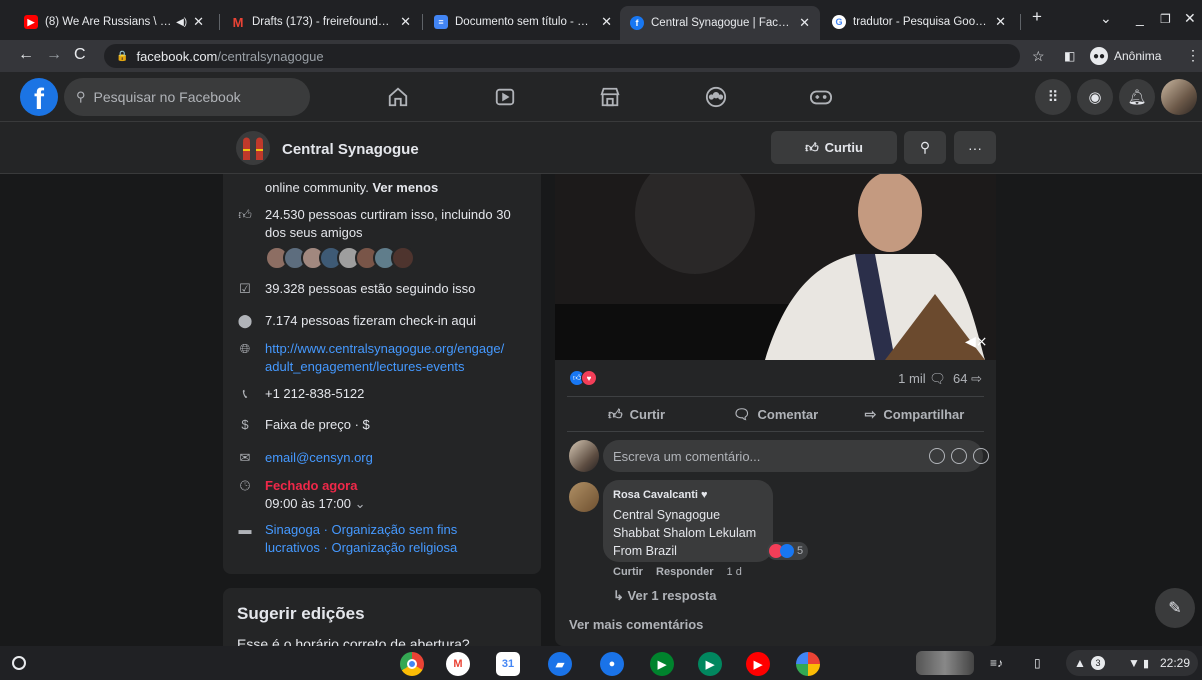 The image size is (1202, 680). I want to click on notifications-bell-icon: 🔔︎, so click(1137, 97).